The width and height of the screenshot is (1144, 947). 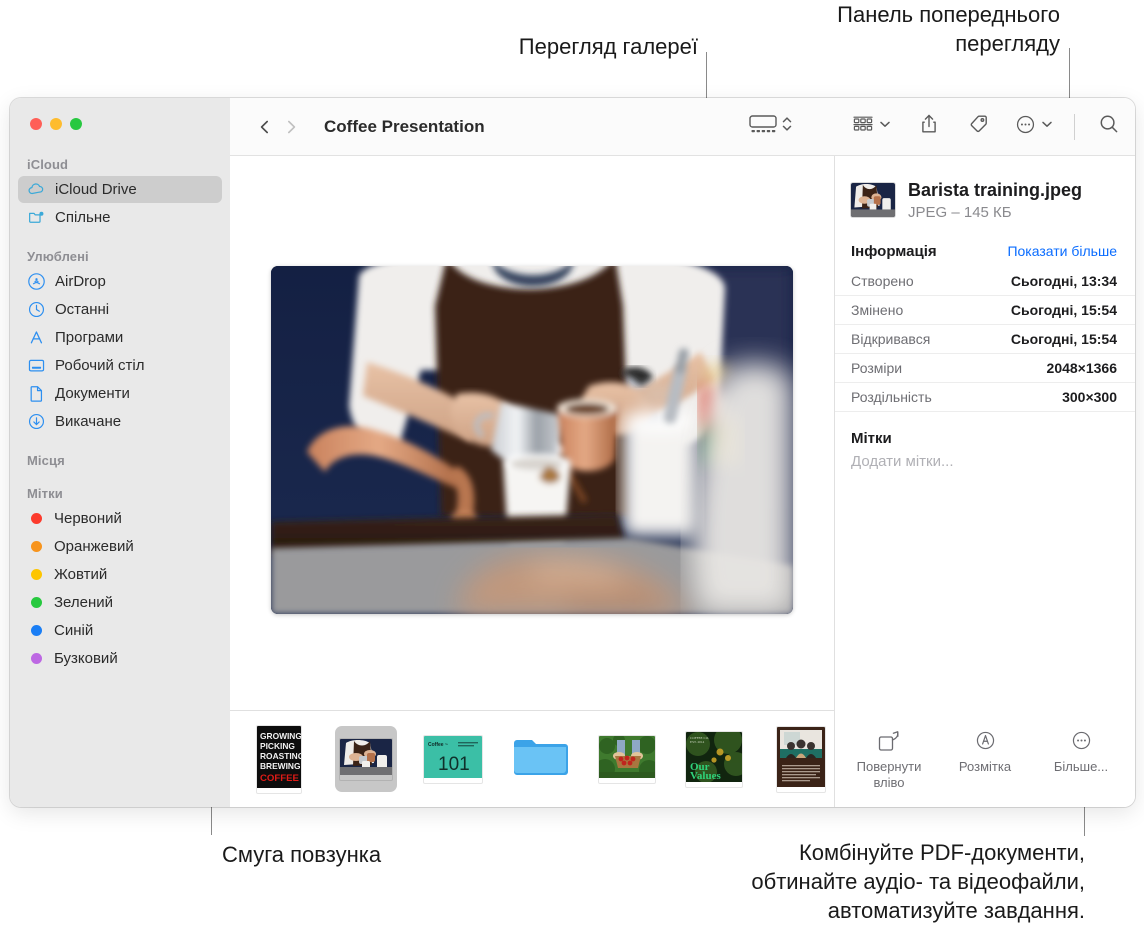 What do you see at coordinates (36, 309) in the screenshot?
I see `clock-icon` at bounding box center [36, 309].